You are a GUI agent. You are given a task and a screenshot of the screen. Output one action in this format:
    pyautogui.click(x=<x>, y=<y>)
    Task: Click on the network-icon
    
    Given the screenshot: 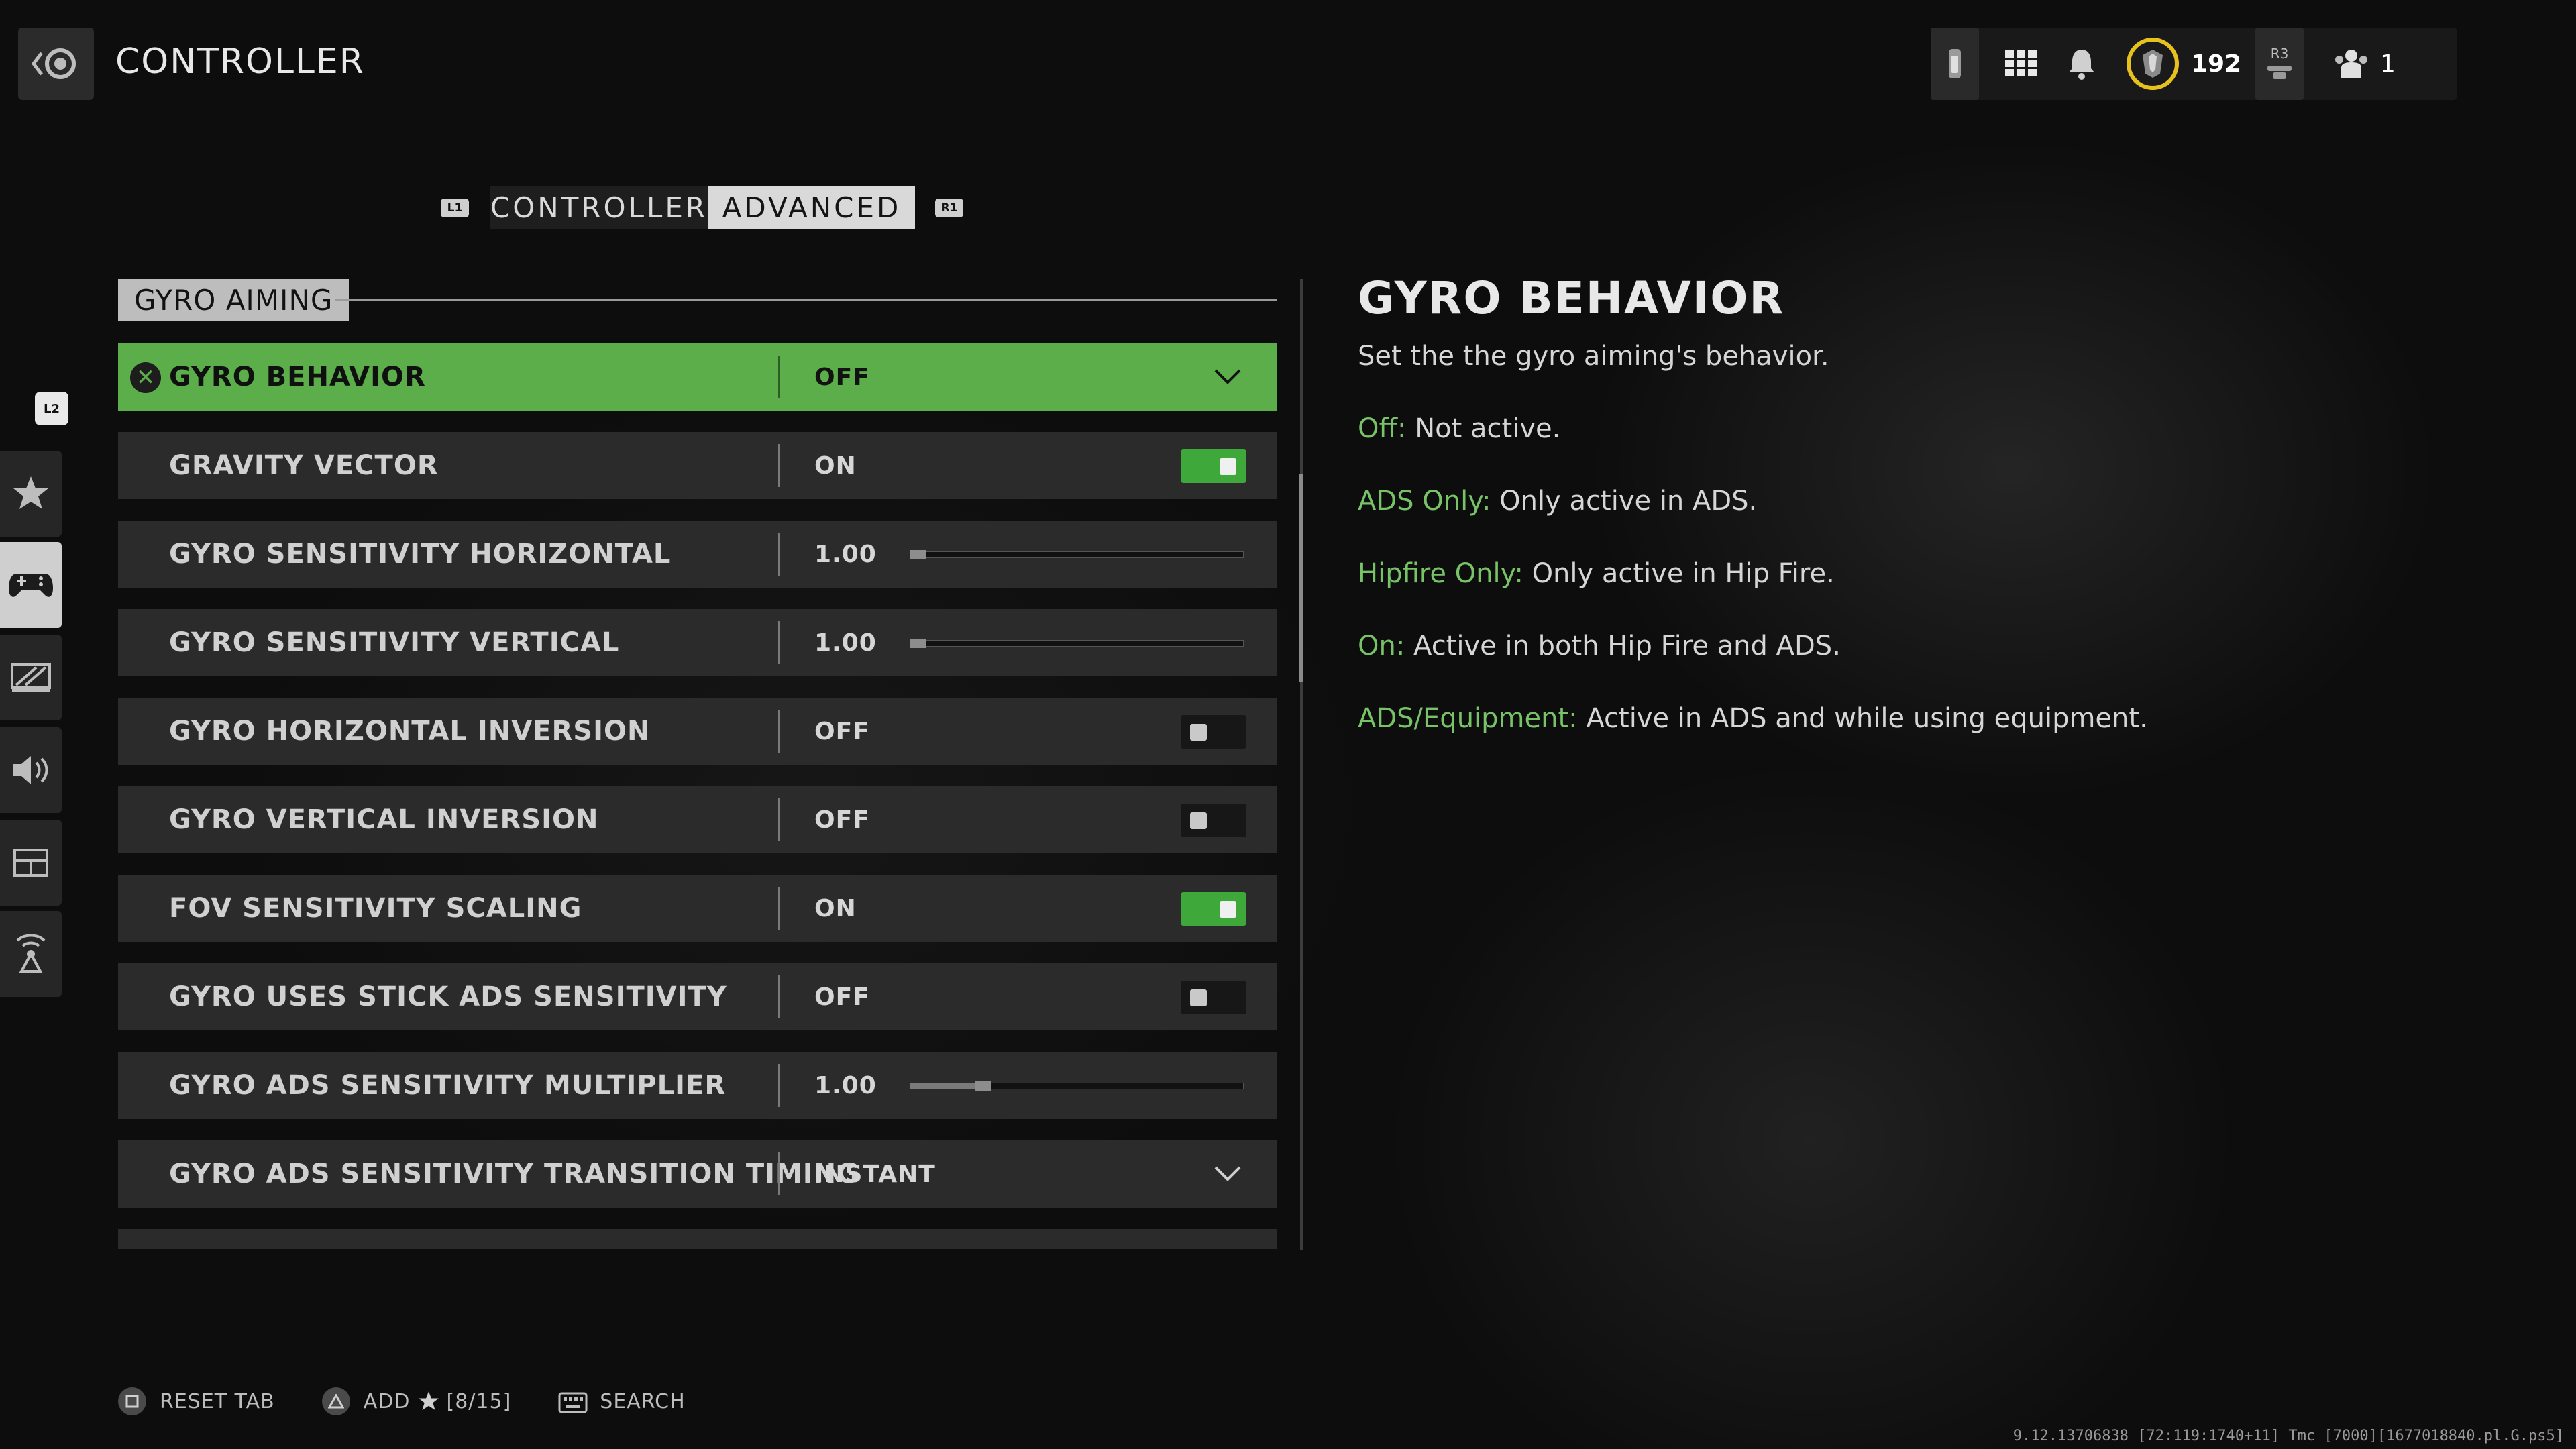 What is the action you would take?
    pyautogui.click(x=31, y=953)
    